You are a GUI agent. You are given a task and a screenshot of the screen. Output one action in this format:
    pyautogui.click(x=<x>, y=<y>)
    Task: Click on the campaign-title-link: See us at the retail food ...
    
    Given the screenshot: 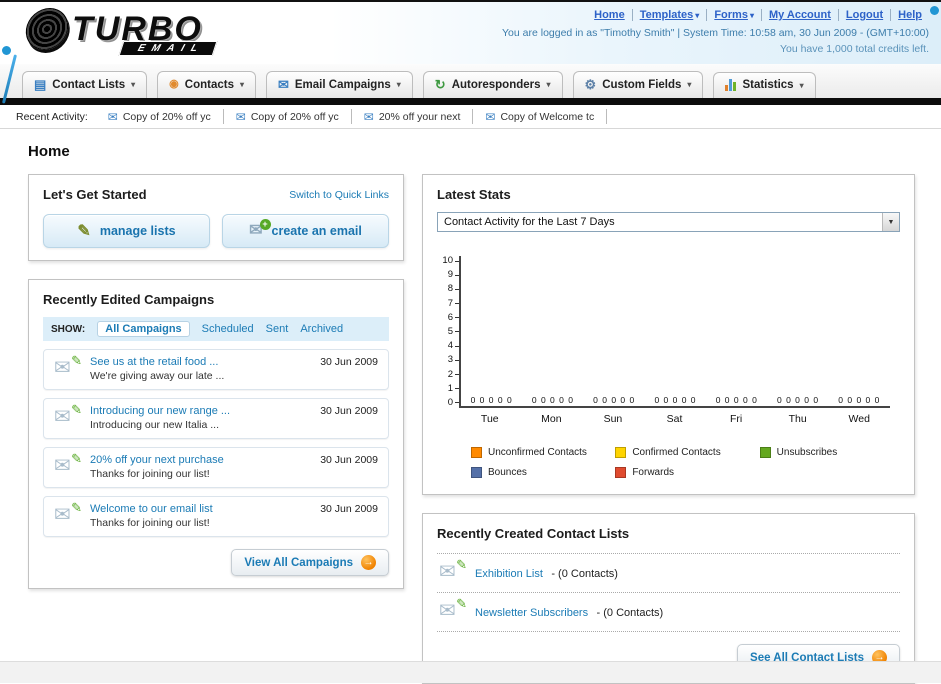 What is the action you would take?
    pyautogui.click(x=200, y=362)
    